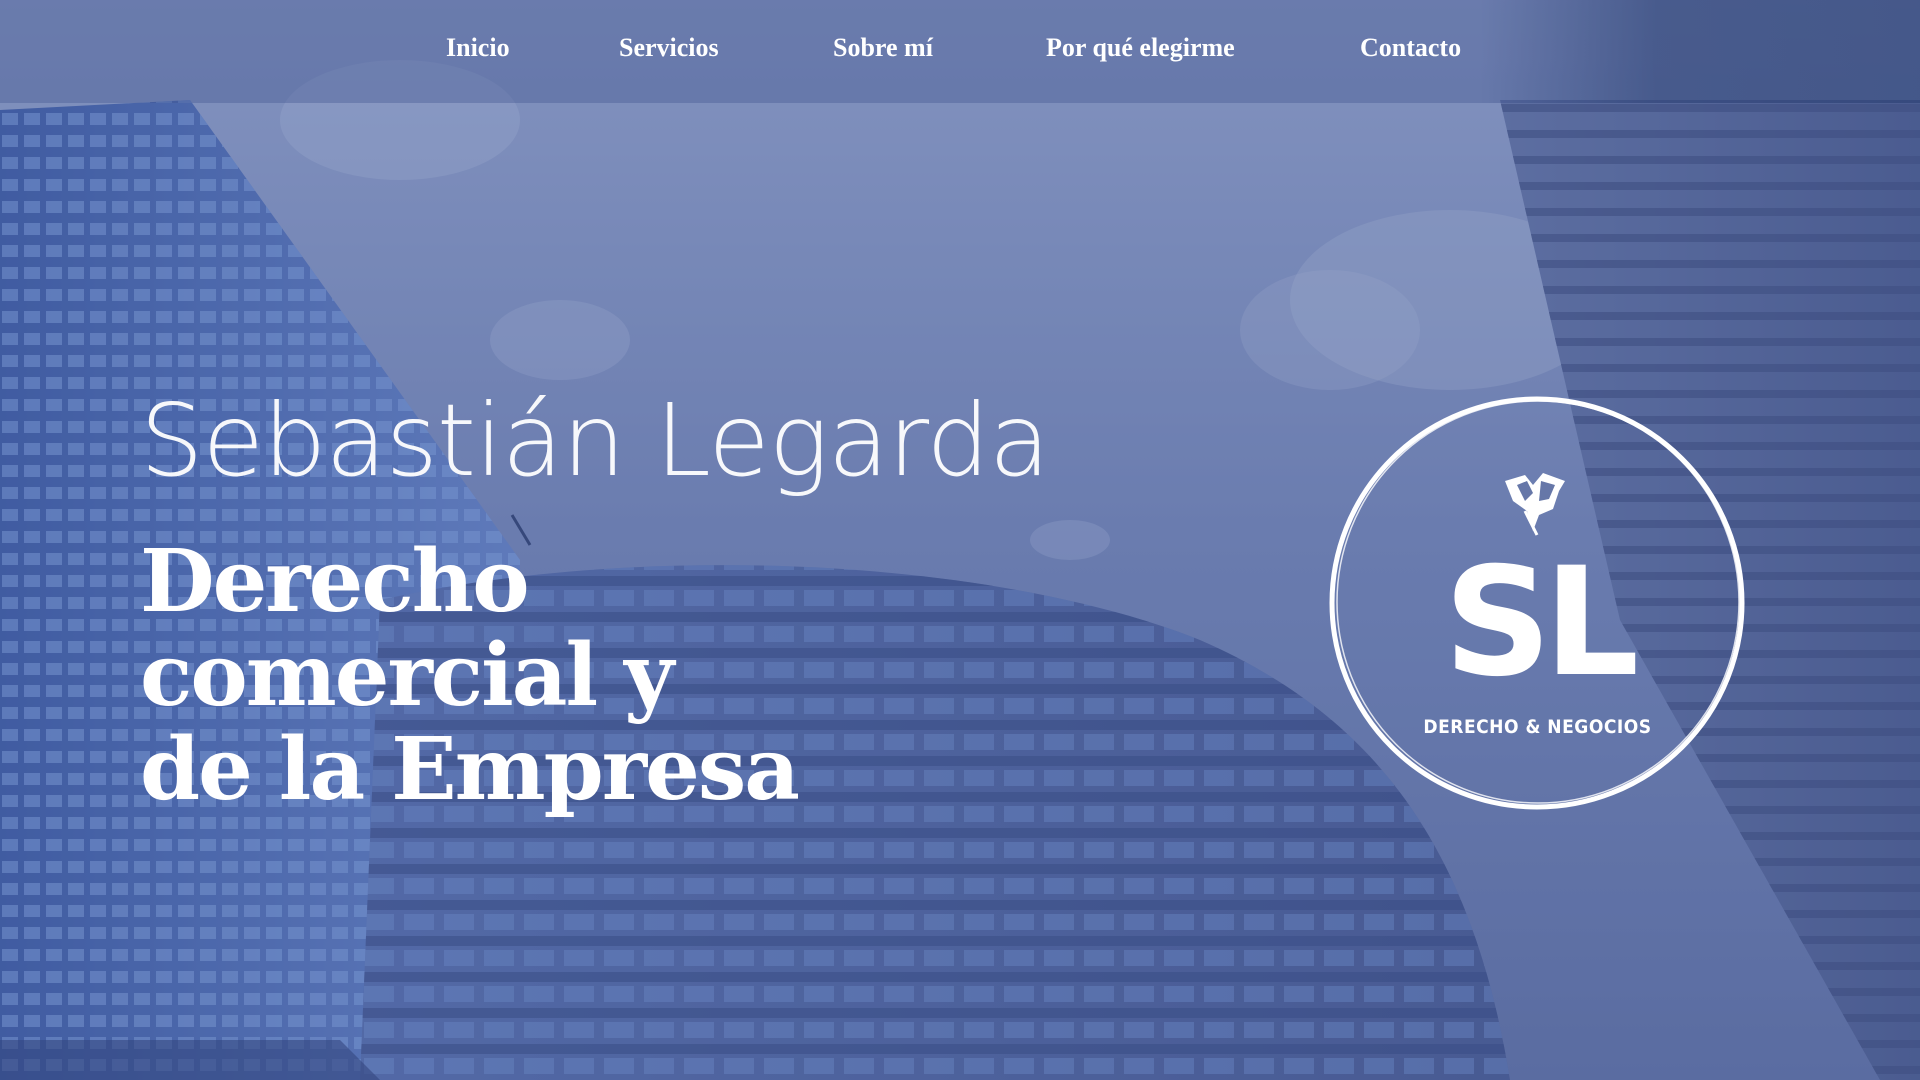  I want to click on brand-logo: SL DERECHO & NEGOCIOS, so click(1537, 603).